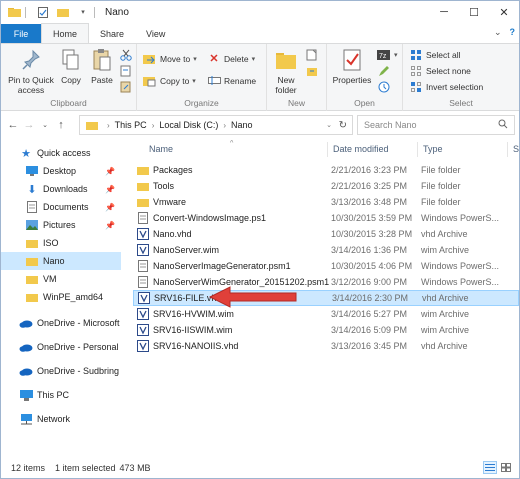  I want to click on nav-item-quick-access: ★ Quick access, so click(61, 153).